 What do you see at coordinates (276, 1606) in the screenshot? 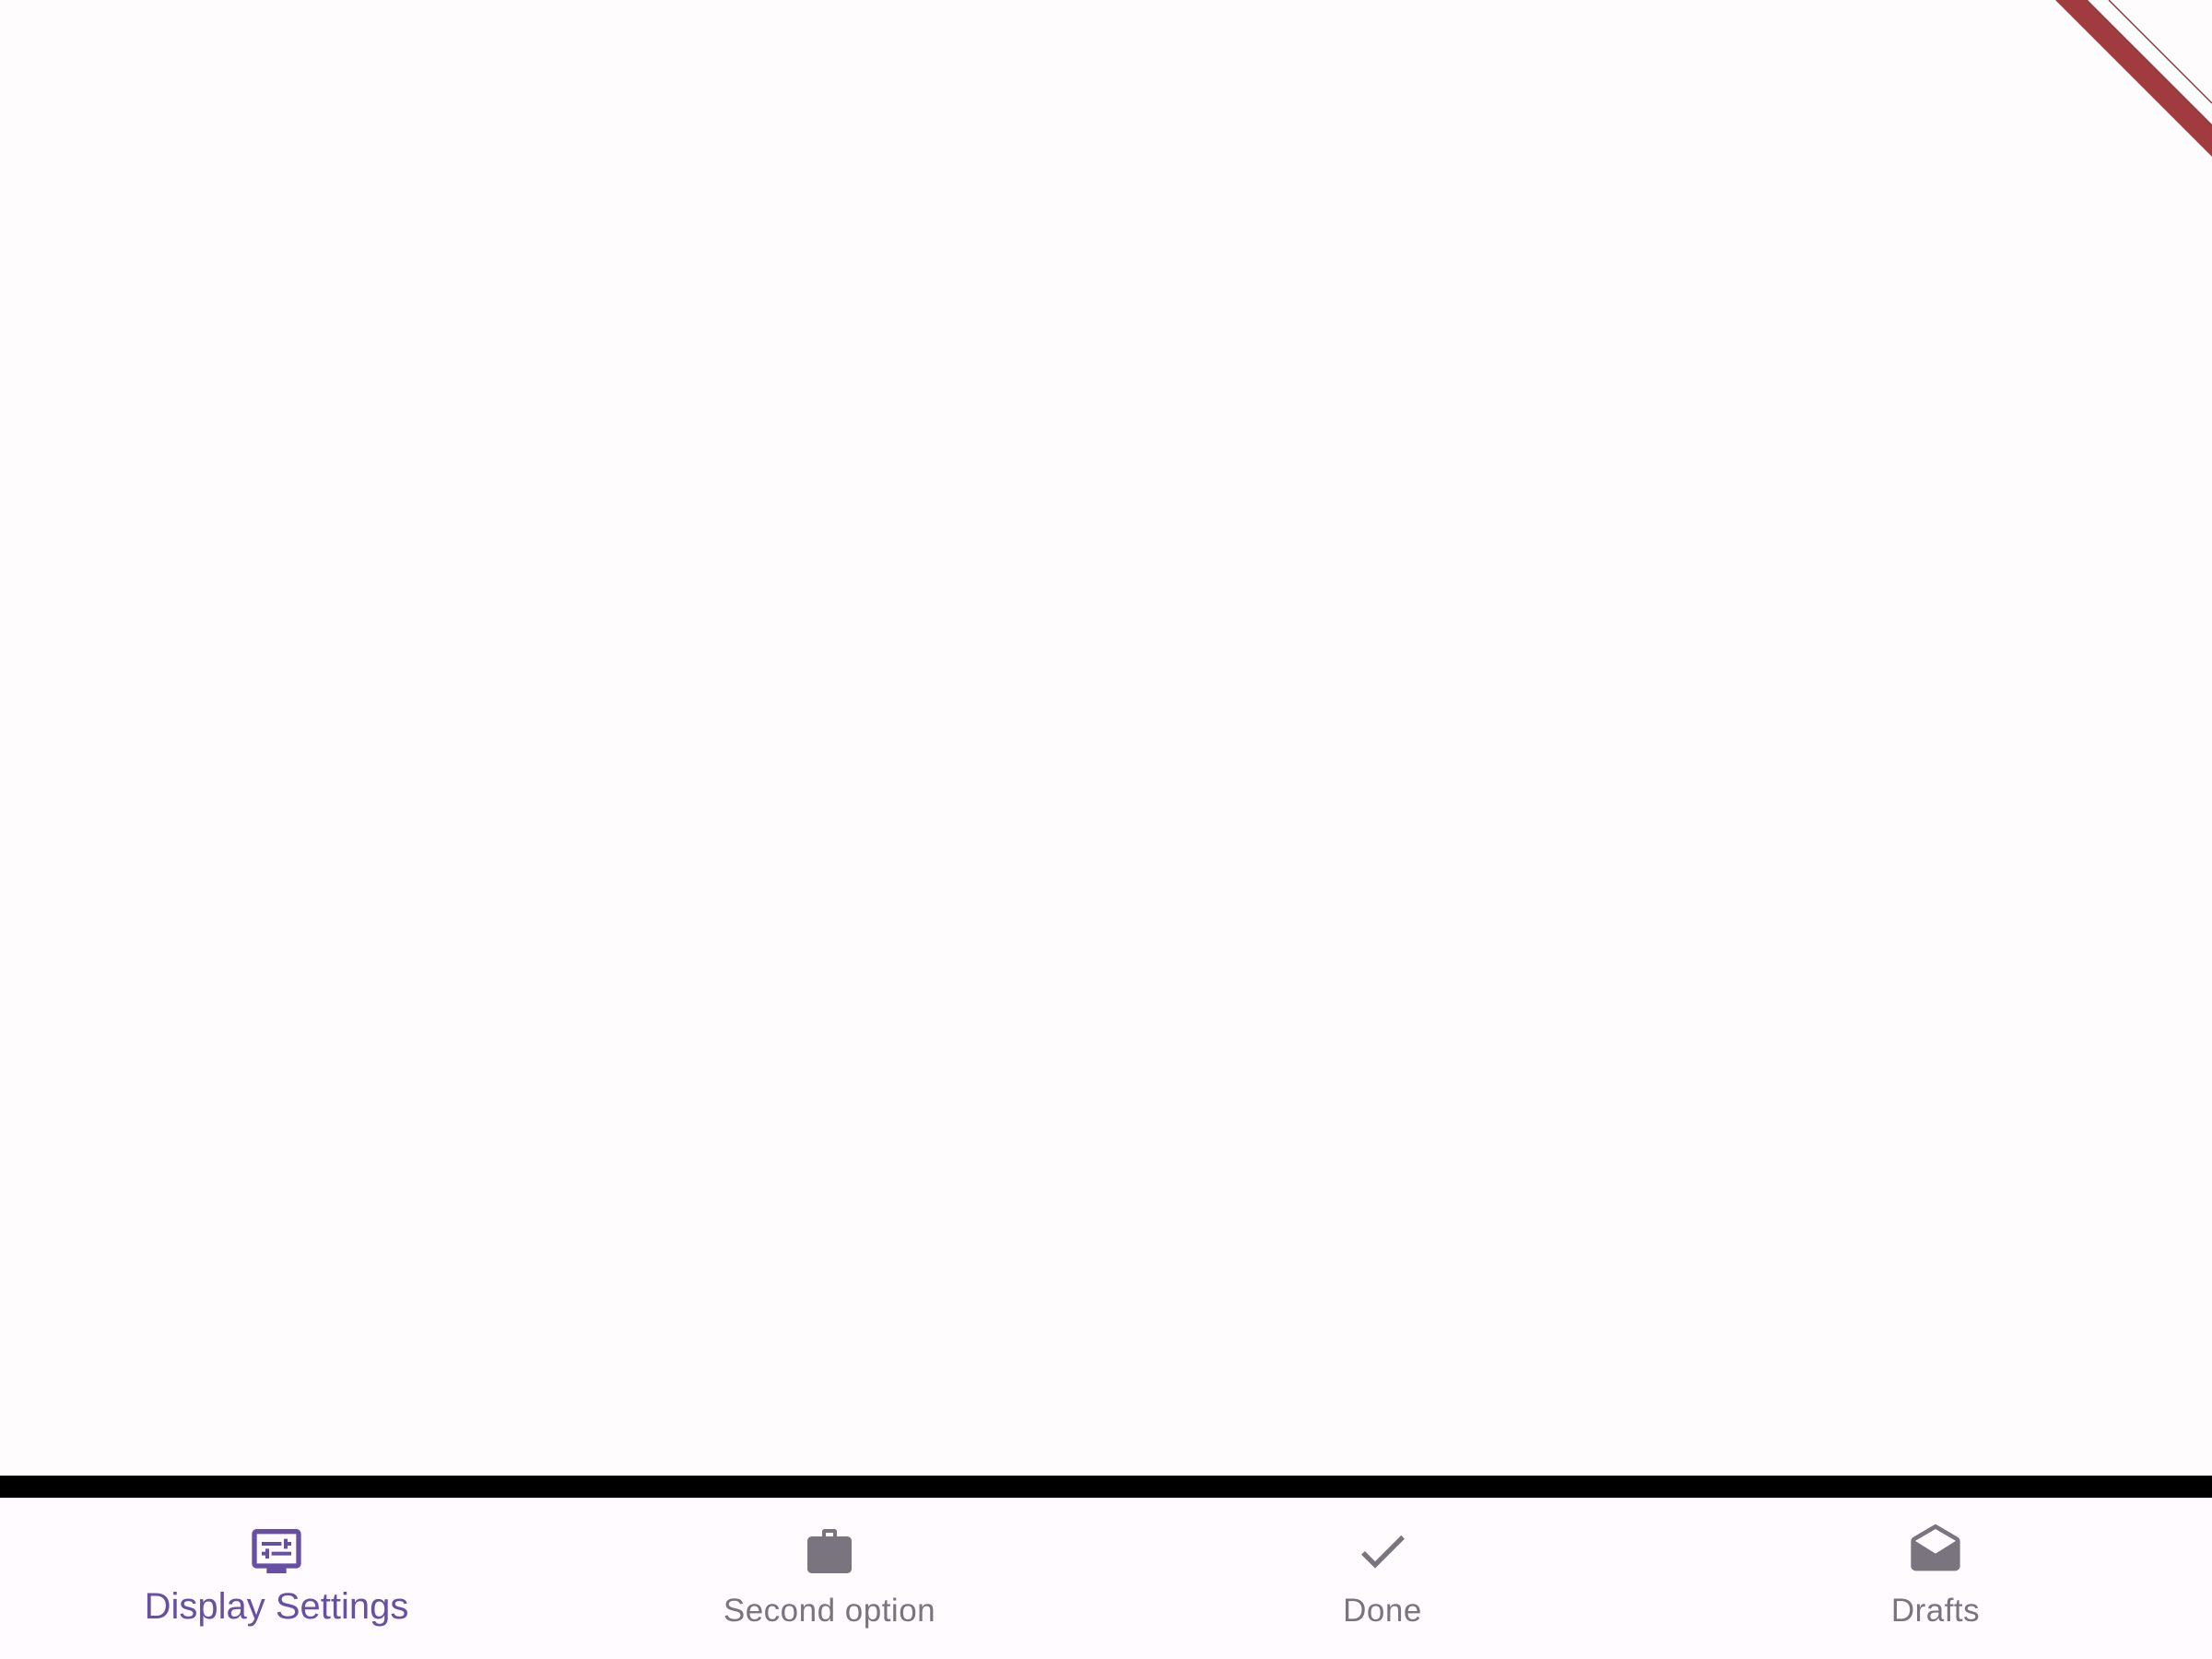
I see `nav-label-display-settings: Display Settings` at bounding box center [276, 1606].